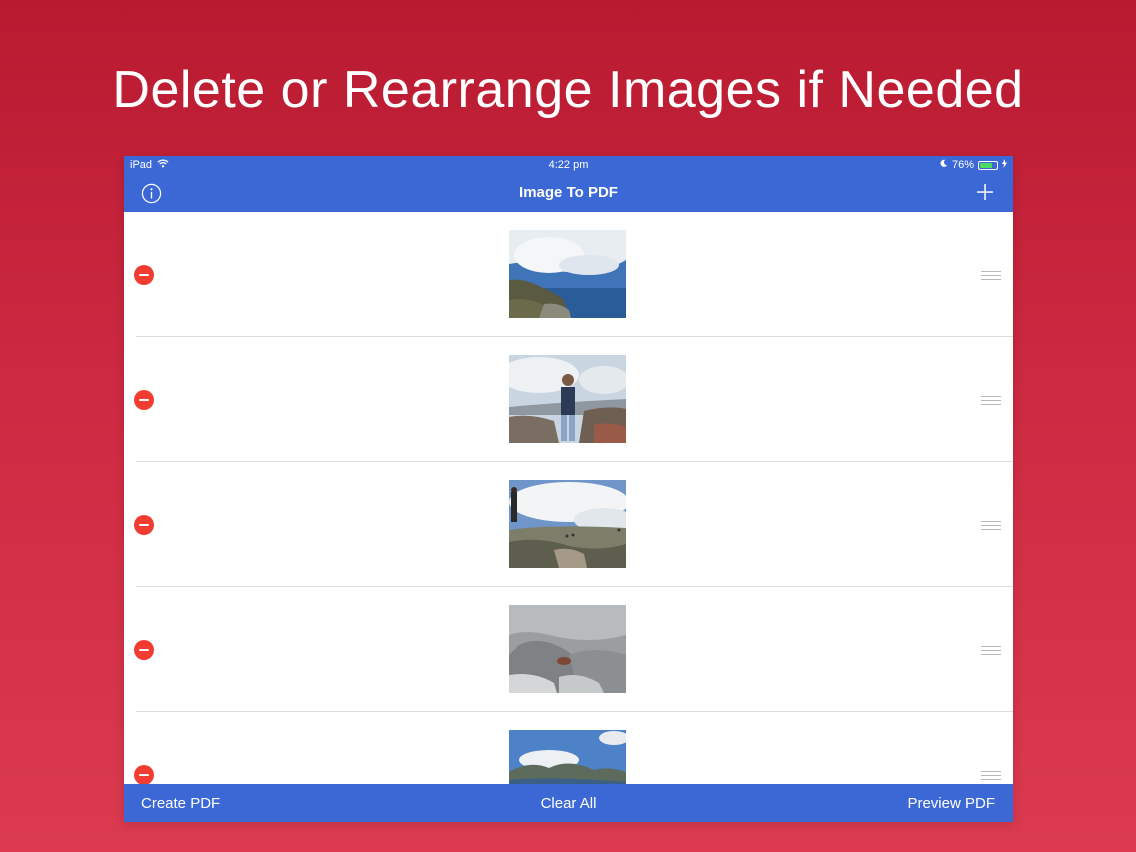  I want to click on page-headline: Delete or Rearrange Images if Needed, so click(568, 90).